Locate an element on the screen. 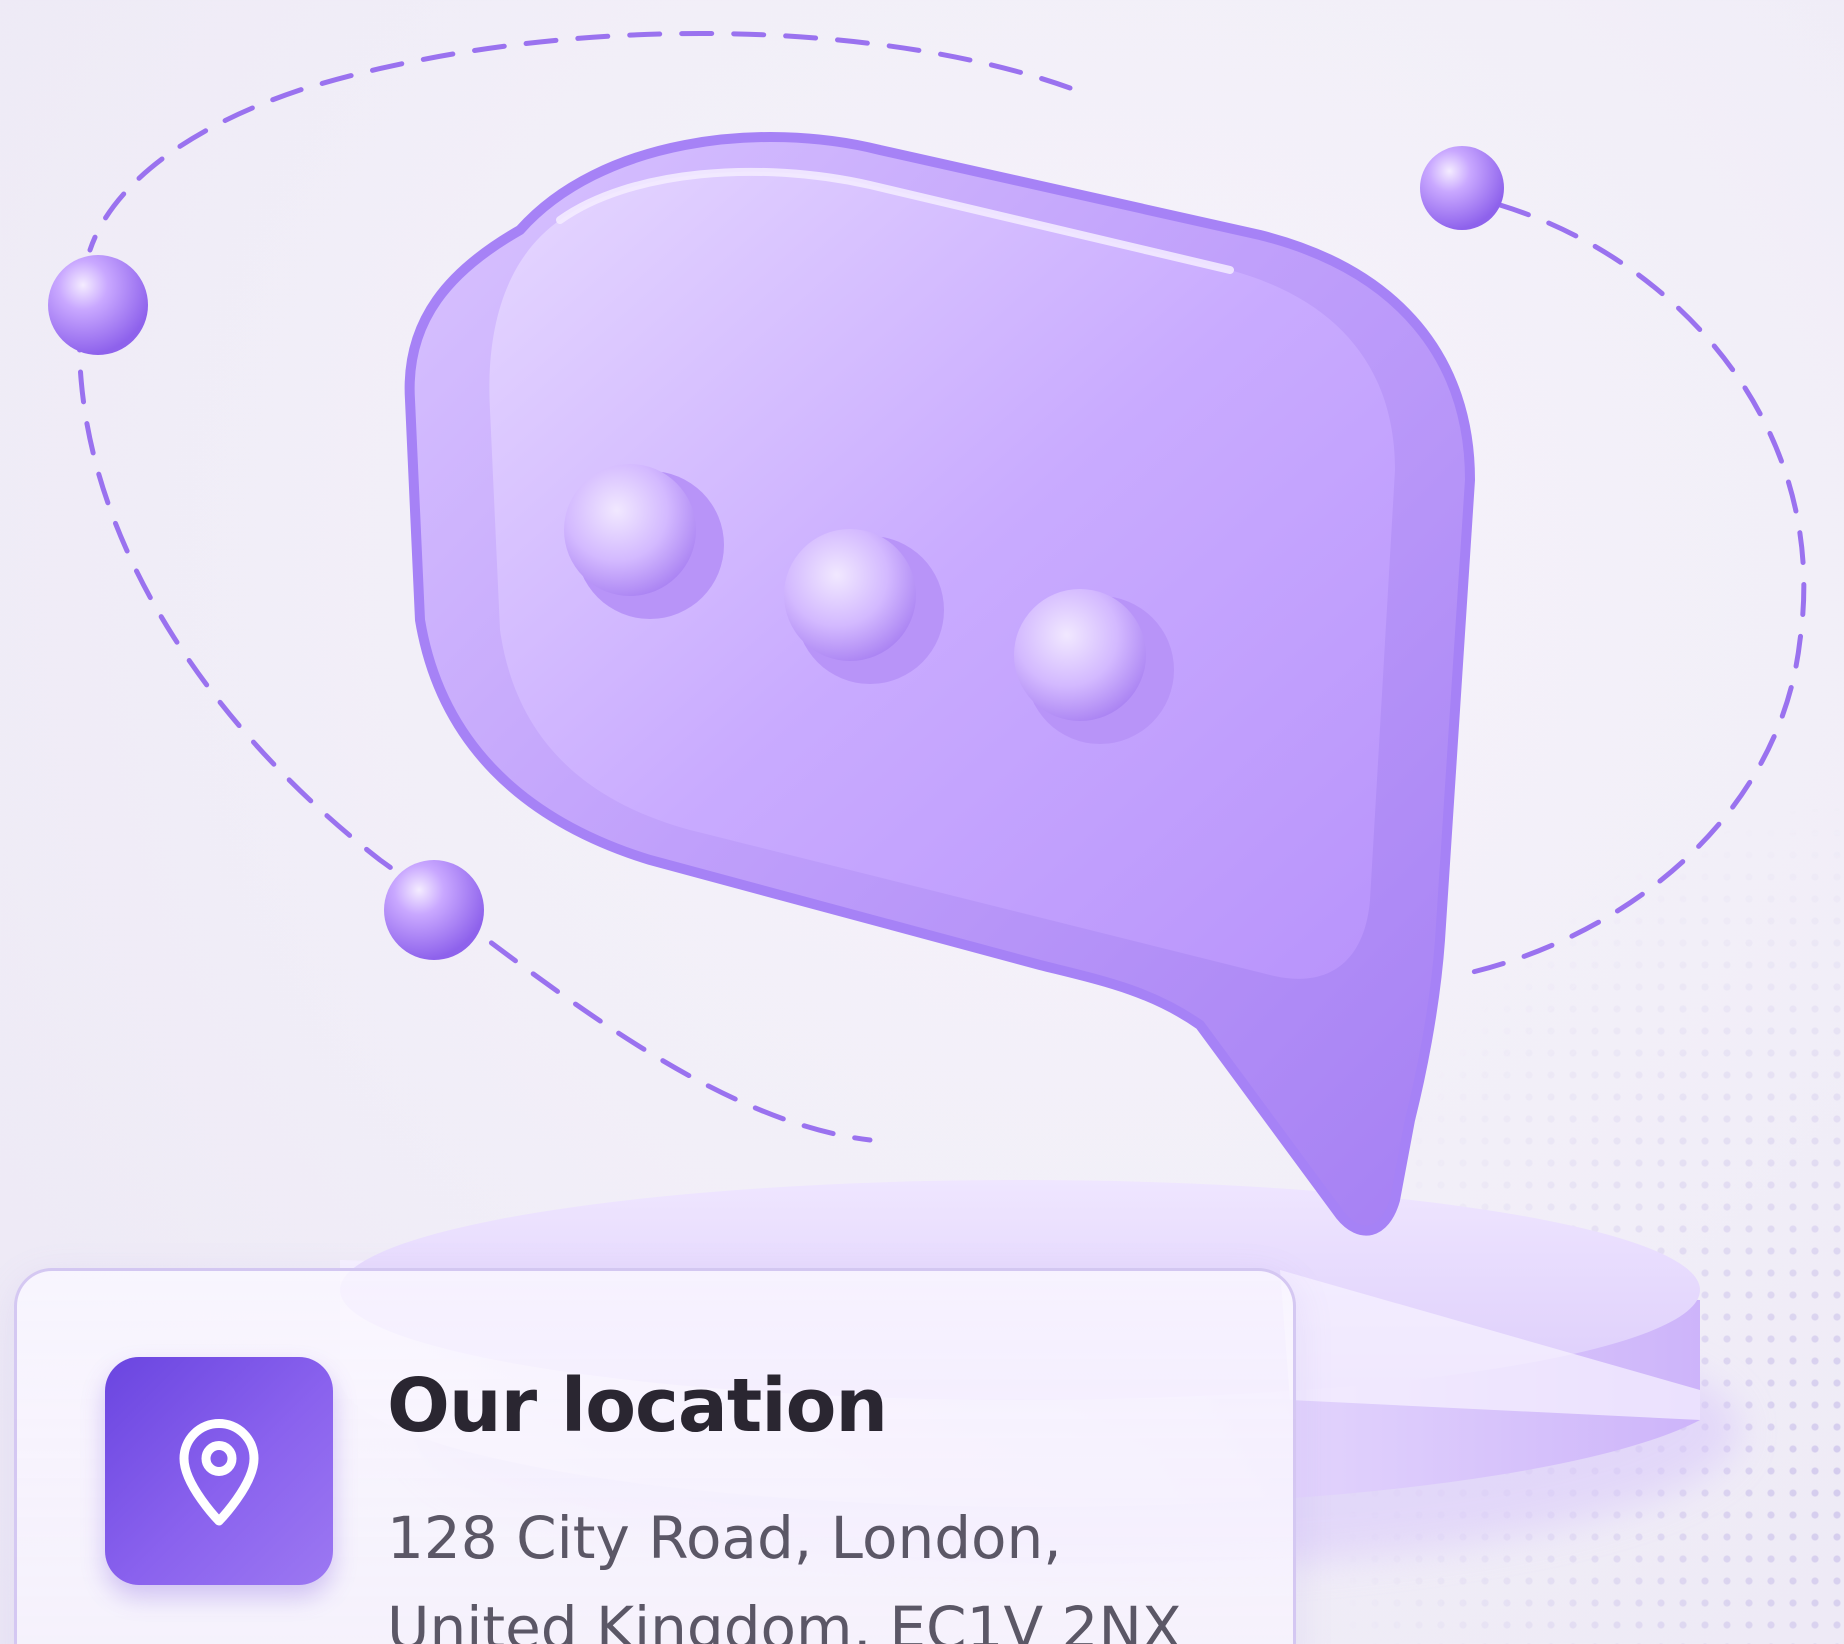  card-title: Our location is located at coordinates (637, 1406).